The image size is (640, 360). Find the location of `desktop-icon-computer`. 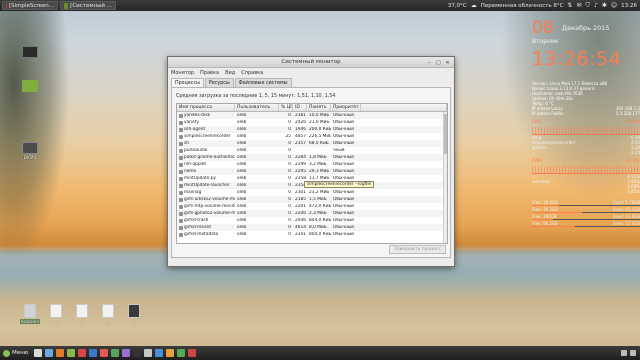

desktop-icon-computer is located at coordinates (30, 52).